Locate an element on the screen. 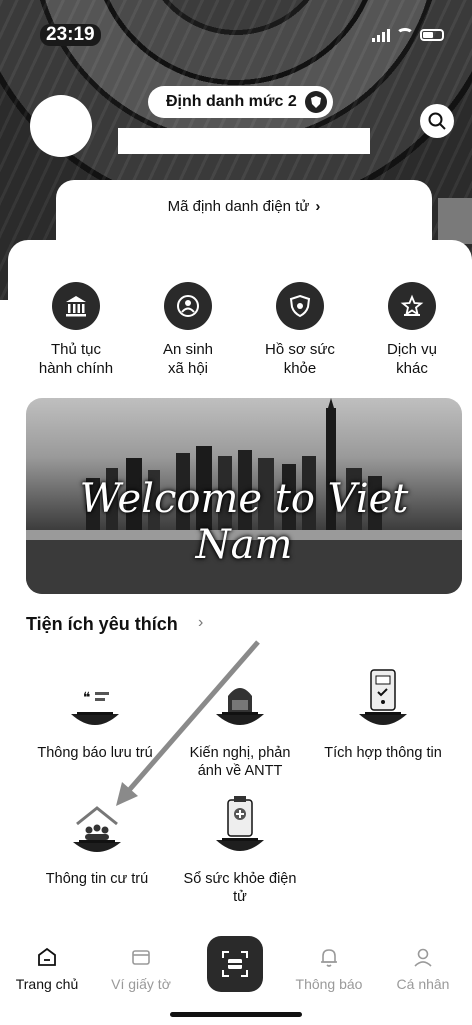 The width and height of the screenshot is (472, 1025). util-security-feedback: Kiến nghị, phản ánh về ANTT is located at coordinates (240, 727).